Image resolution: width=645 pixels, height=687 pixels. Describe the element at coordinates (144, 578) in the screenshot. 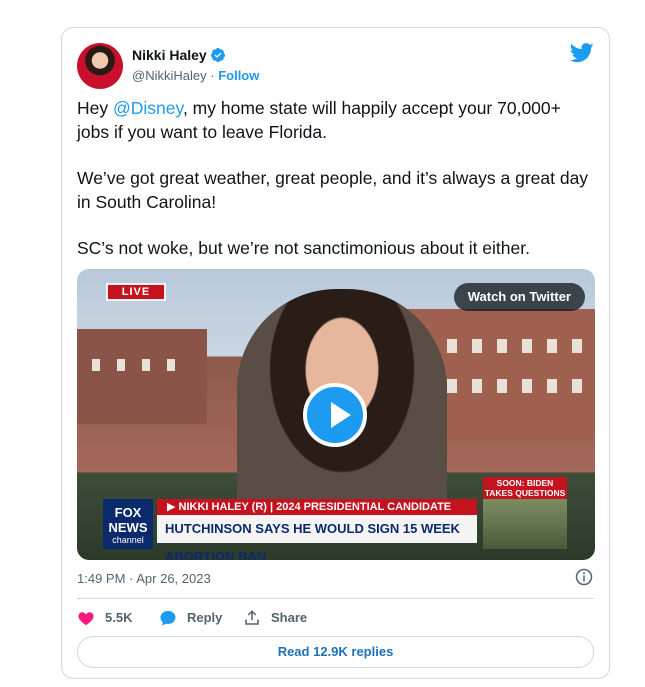

I see `timestamp: 1:49 PM · Apr 26, 2023` at that location.